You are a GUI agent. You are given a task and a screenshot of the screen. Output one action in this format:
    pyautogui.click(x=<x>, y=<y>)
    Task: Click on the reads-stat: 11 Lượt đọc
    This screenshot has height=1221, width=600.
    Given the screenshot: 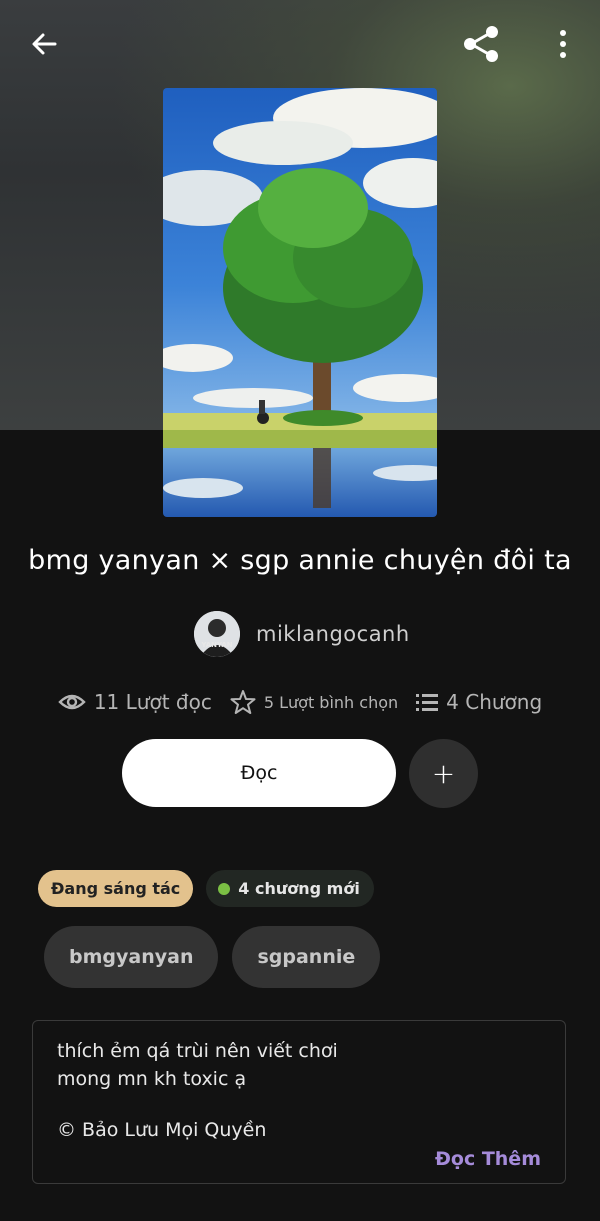 What is the action you would take?
    pyautogui.click(x=135, y=702)
    